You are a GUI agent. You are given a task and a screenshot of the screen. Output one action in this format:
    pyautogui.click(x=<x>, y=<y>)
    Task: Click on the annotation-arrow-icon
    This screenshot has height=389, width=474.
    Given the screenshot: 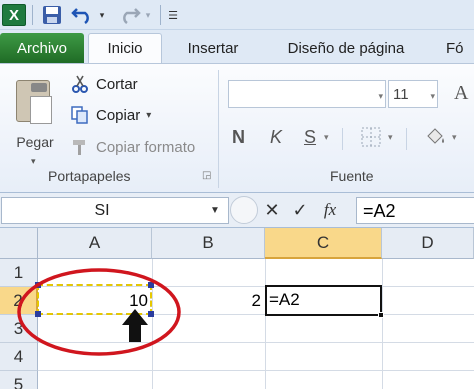 What is the action you would take?
    pyautogui.click(x=135, y=325)
    